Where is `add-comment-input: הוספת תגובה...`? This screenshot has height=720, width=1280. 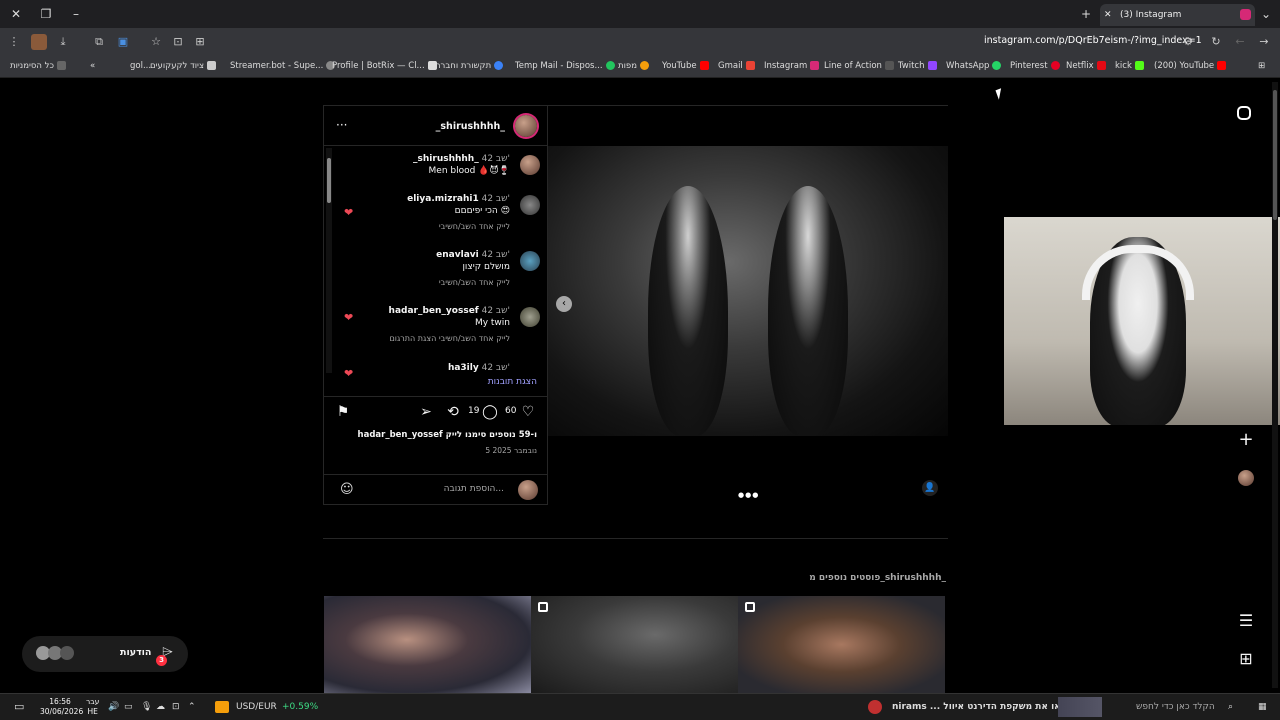 add-comment-input: הוספת תגובה... is located at coordinates (474, 489).